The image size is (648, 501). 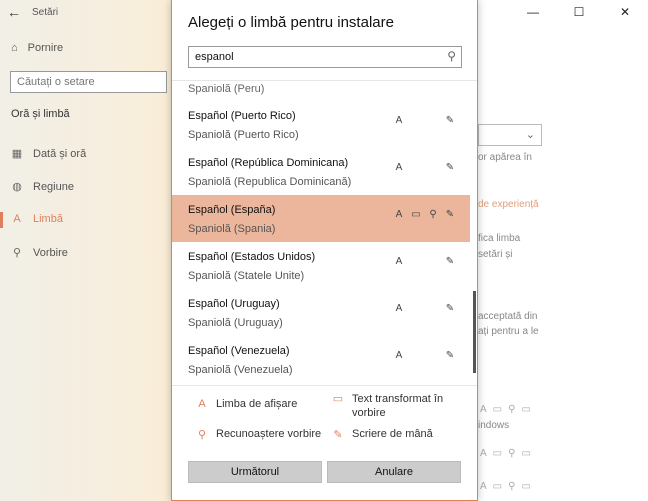 I want to click on close-icon: ✕, so click(x=625, y=12).